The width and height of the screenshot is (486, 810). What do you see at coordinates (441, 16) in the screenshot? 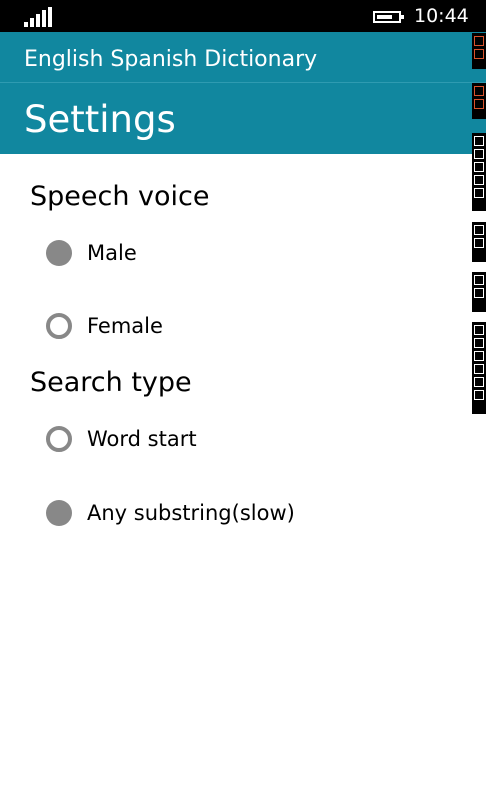
I see `status-time: 10:44` at bounding box center [441, 16].